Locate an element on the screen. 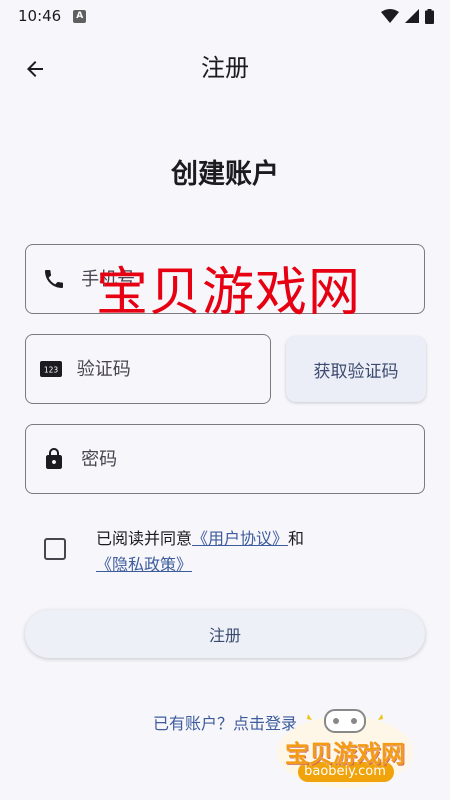  password-field is located at coordinates (225, 459).